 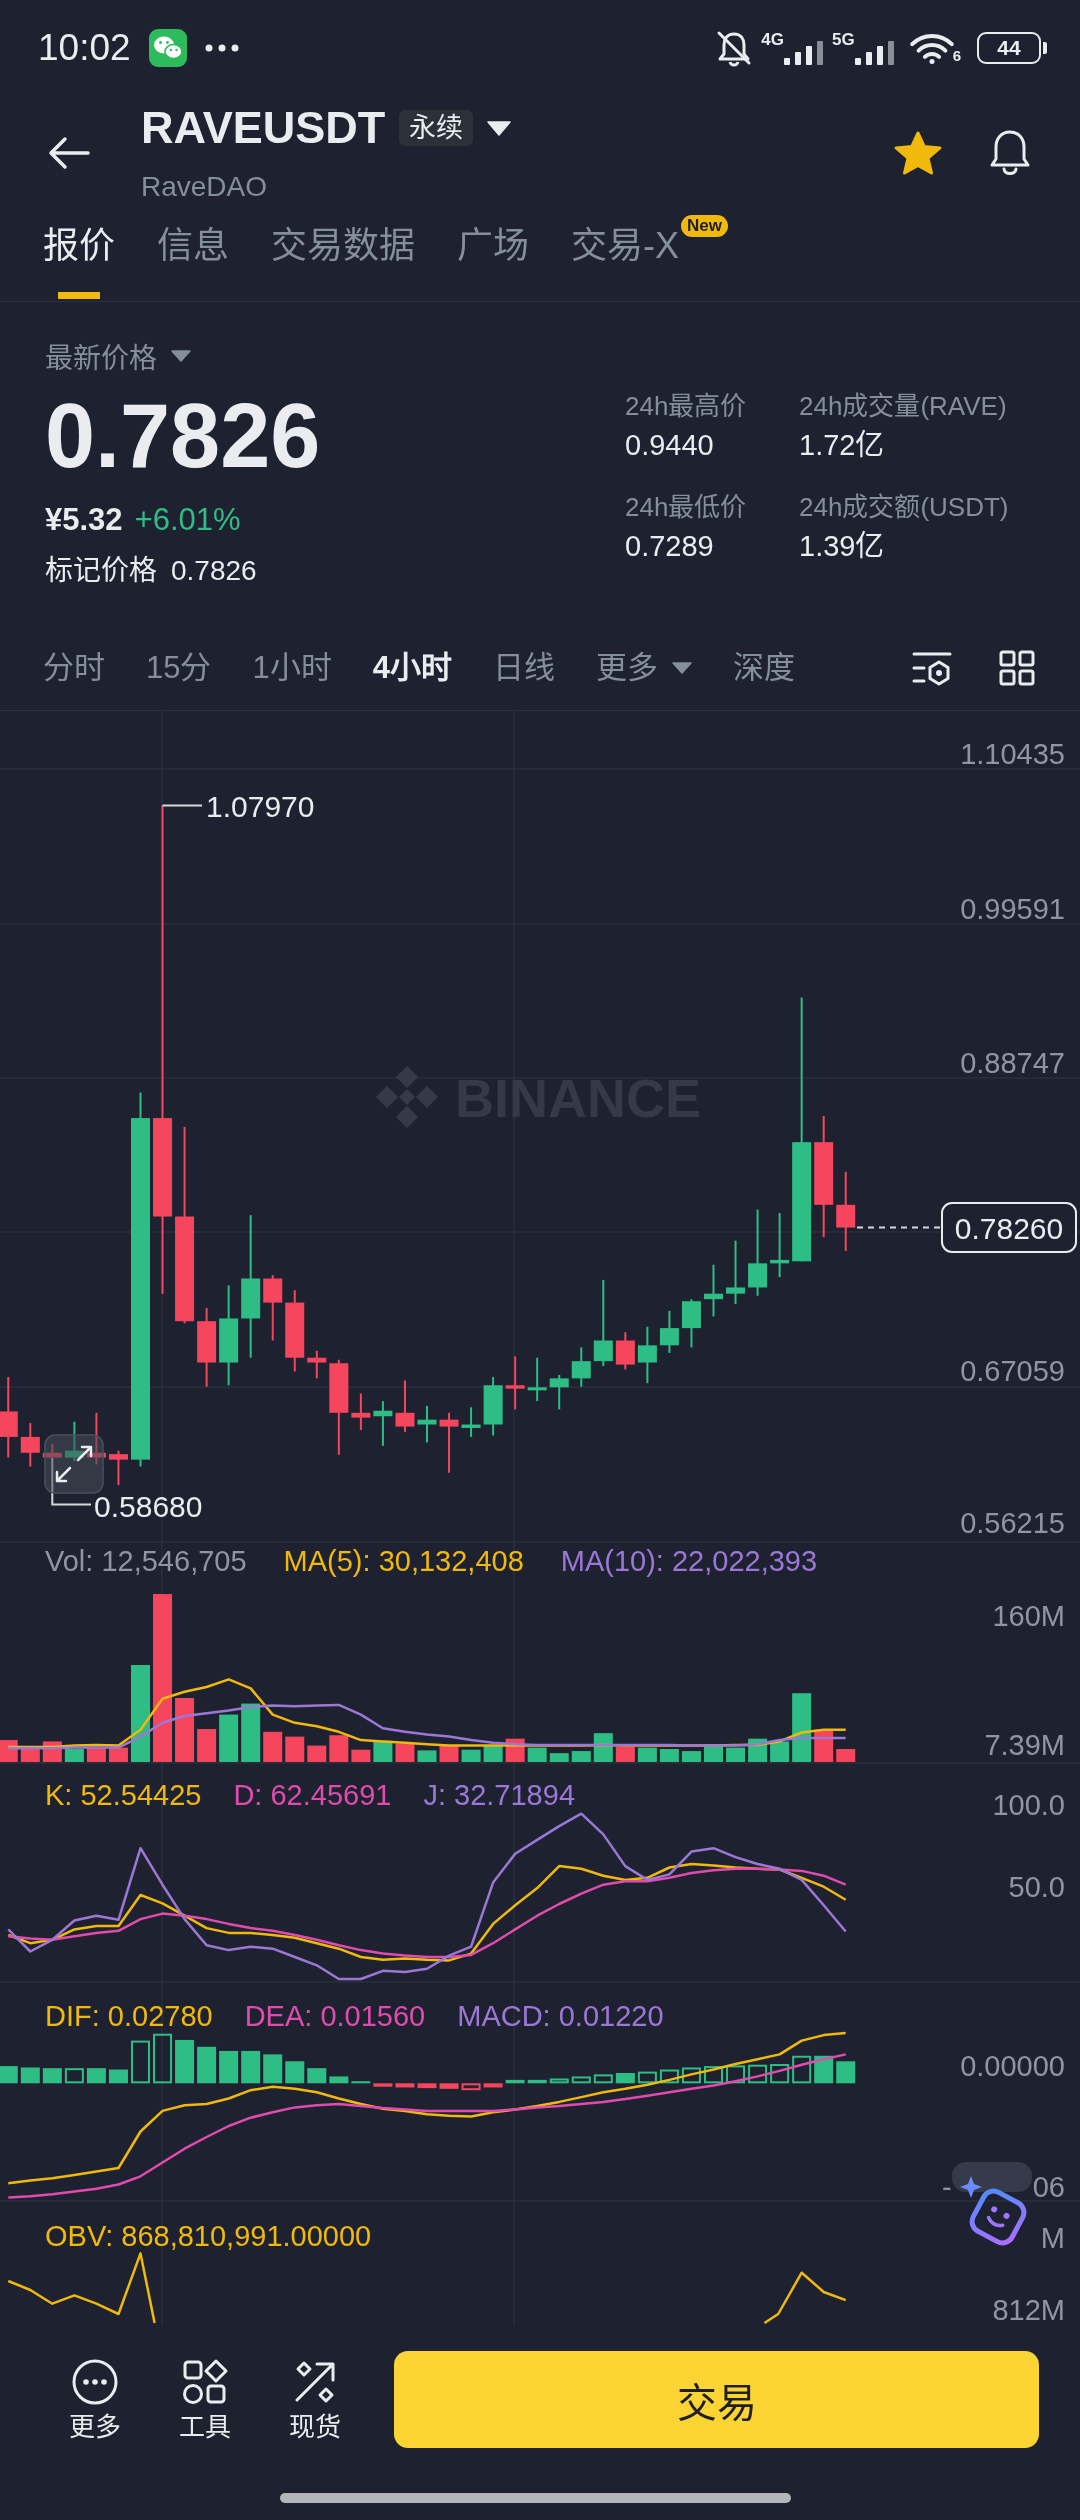 What do you see at coordinates (95, 2399) in the screenshot?
I see `toolbar-button: 更多` at bounding box center [95, 2399].